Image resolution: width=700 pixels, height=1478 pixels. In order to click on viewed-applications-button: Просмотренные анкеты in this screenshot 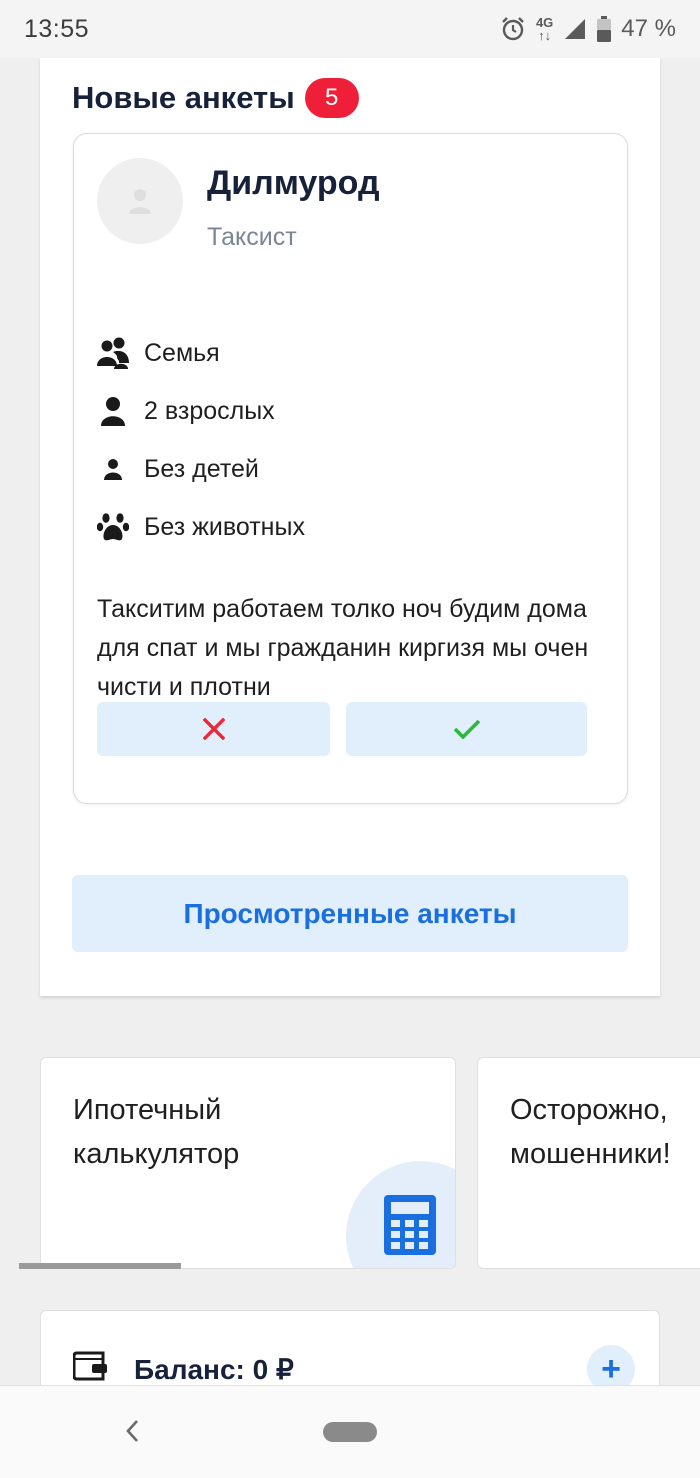, I will do `click(350, 913)`.